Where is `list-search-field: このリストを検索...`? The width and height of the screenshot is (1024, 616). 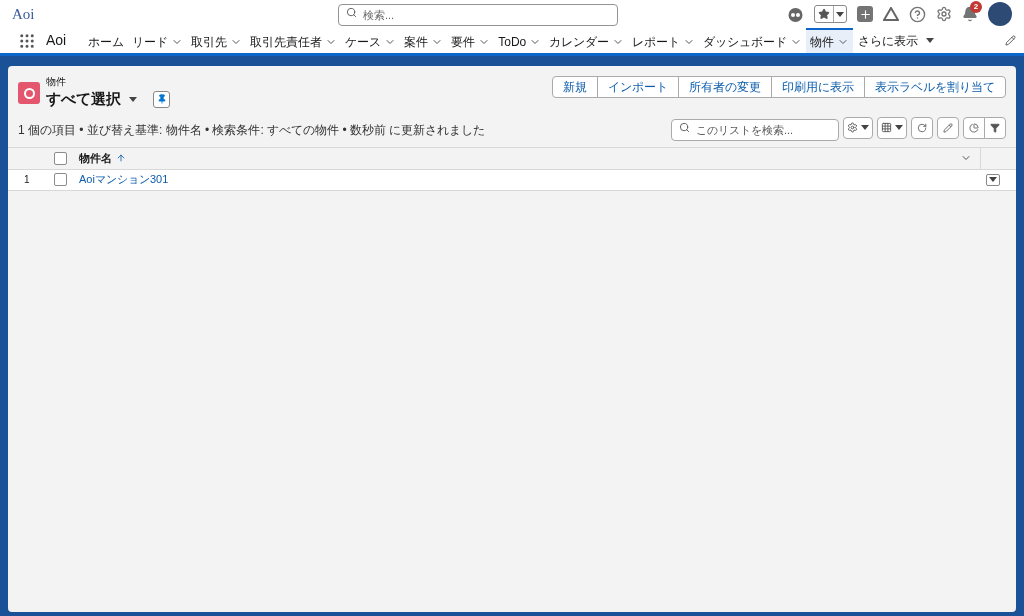
list-search-field: このリストを検索... is located at coordinates (755, 129).